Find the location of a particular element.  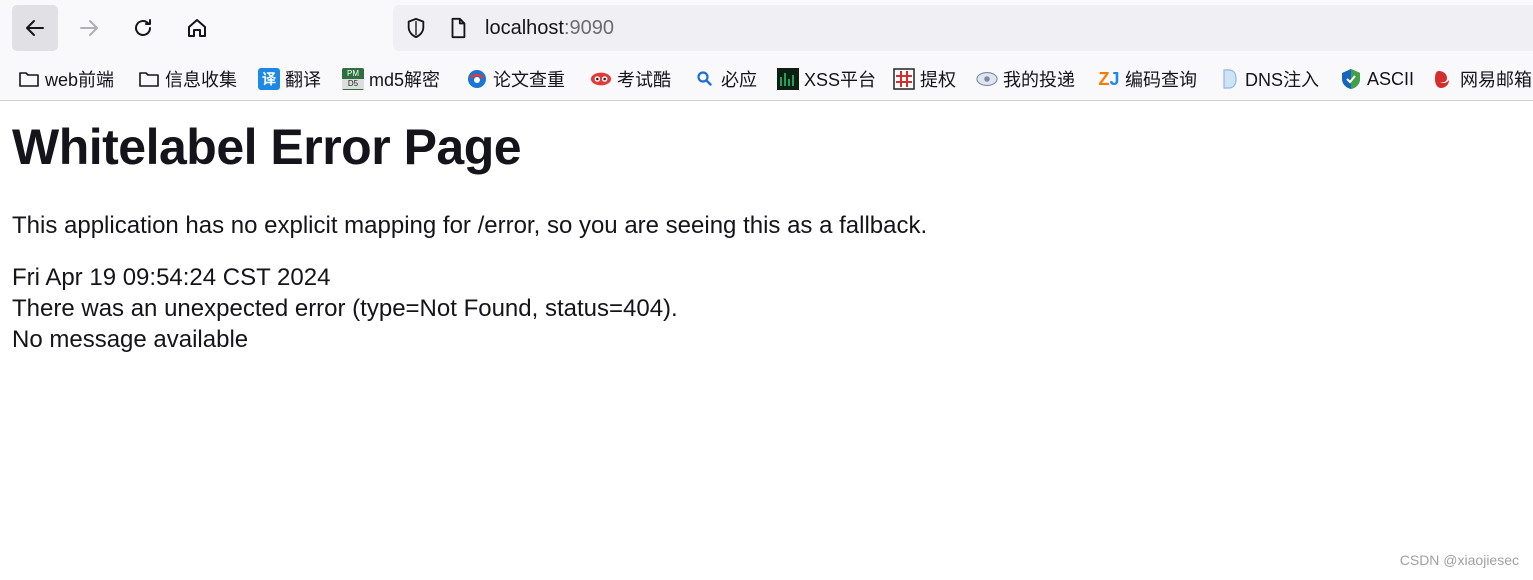

url-port: :9090 is located at coordinates (588, 28).